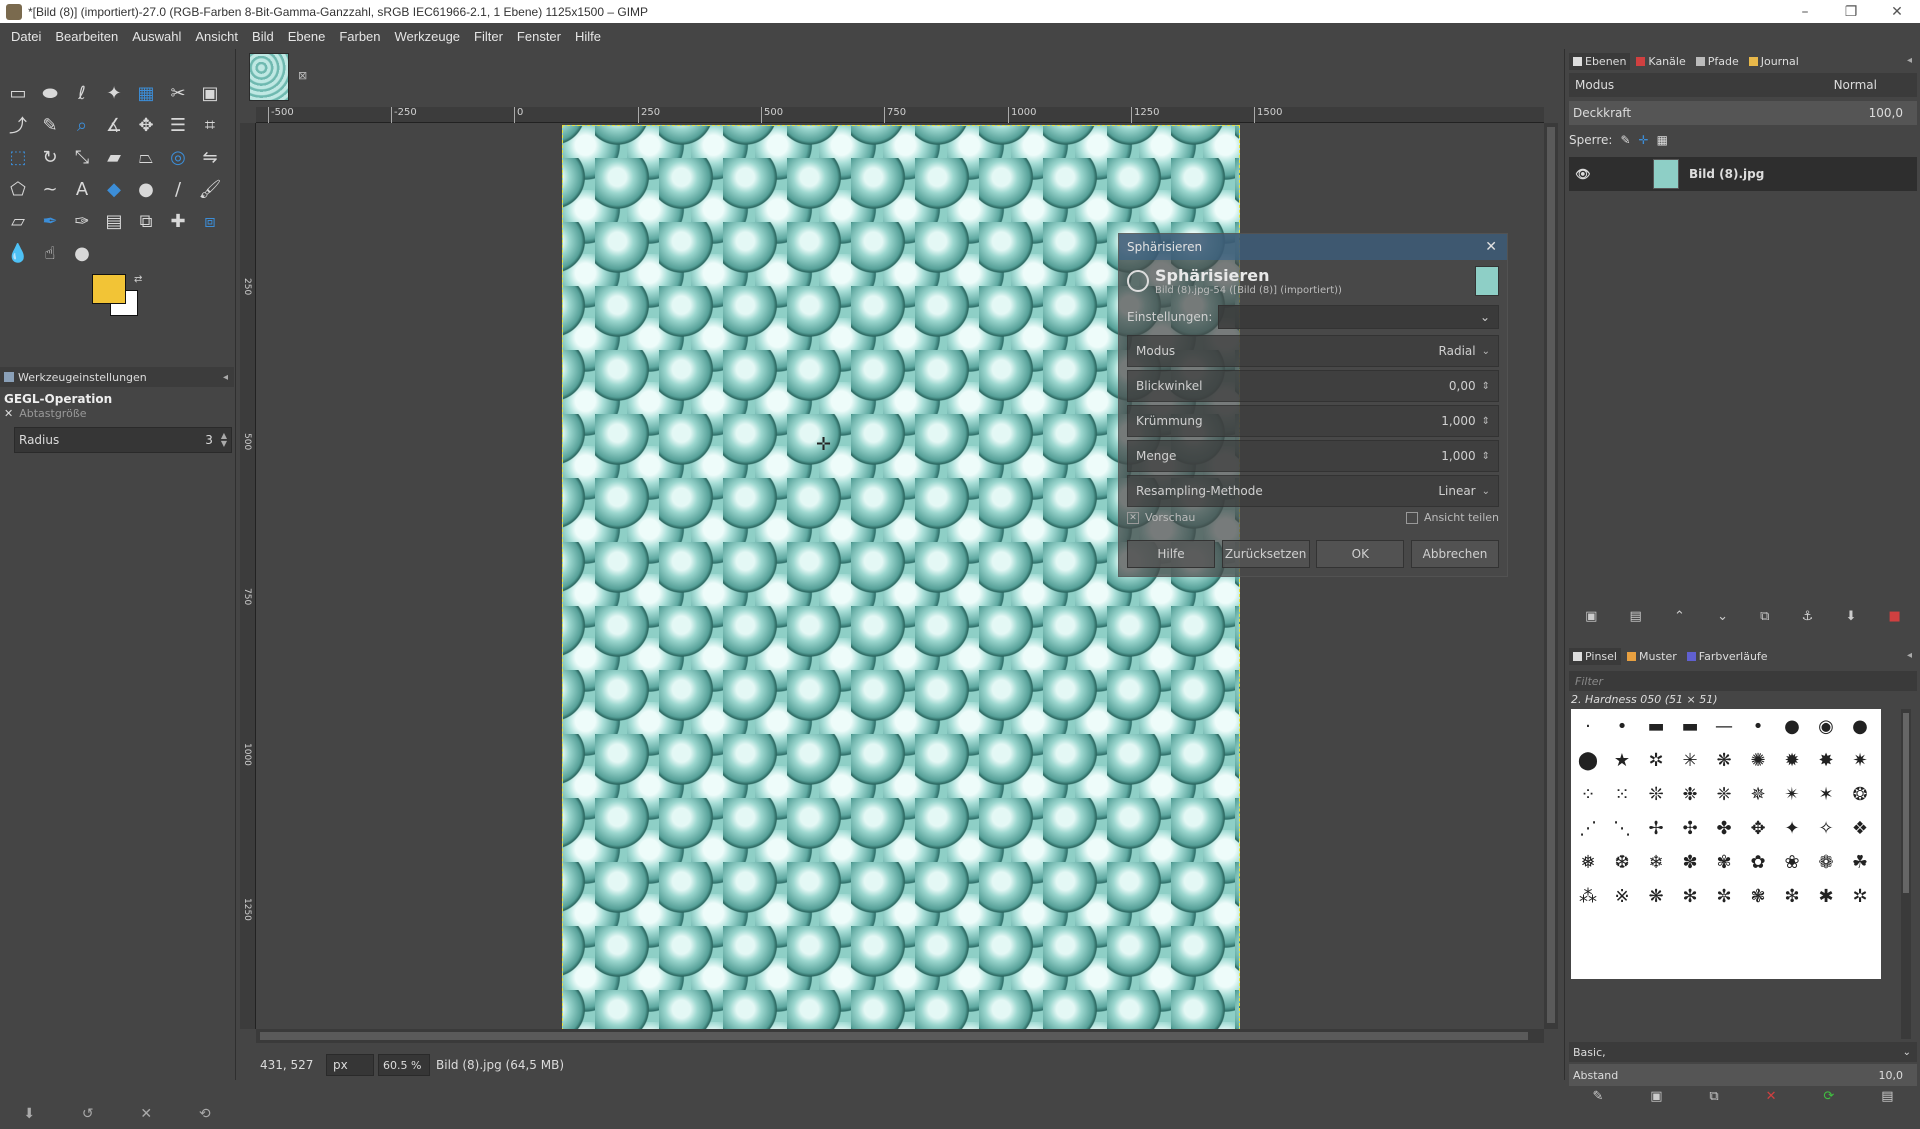 The width and height of the screenshot is (1920, 1129). I want to click on brush-preset-item: ✳, so click(1690, 760).